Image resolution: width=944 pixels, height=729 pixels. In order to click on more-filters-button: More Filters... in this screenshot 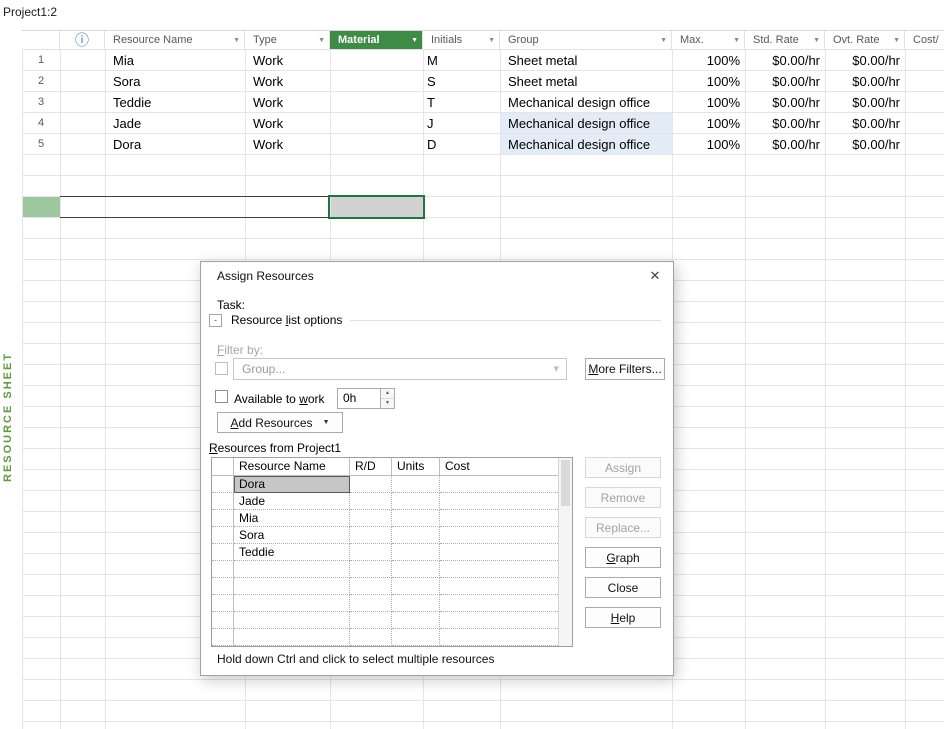, I will do `click(625, 369)`.